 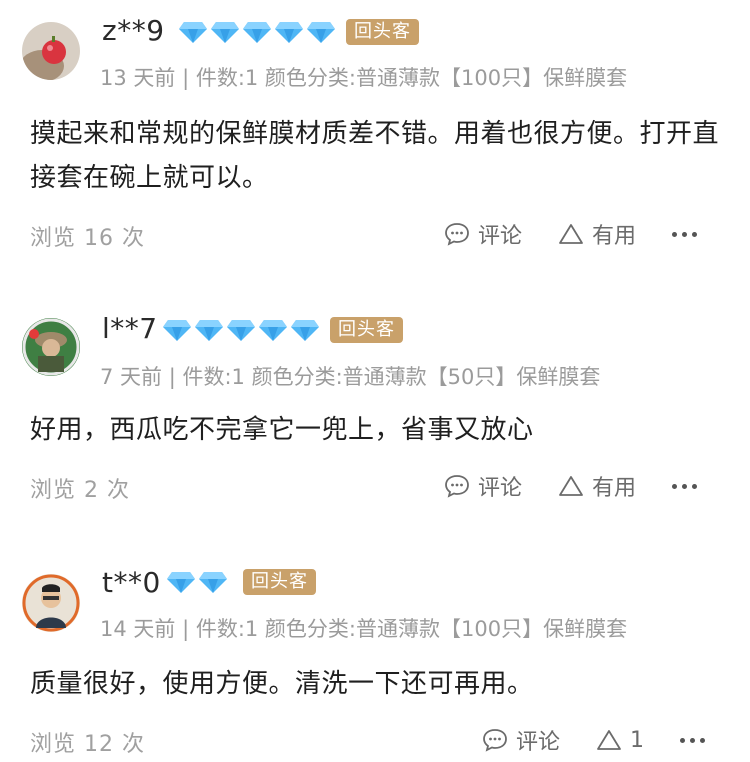 What do you see at coordinates (133, 30) in the screenshot?
I see `username: z**9` at bounding box center [133, 30].